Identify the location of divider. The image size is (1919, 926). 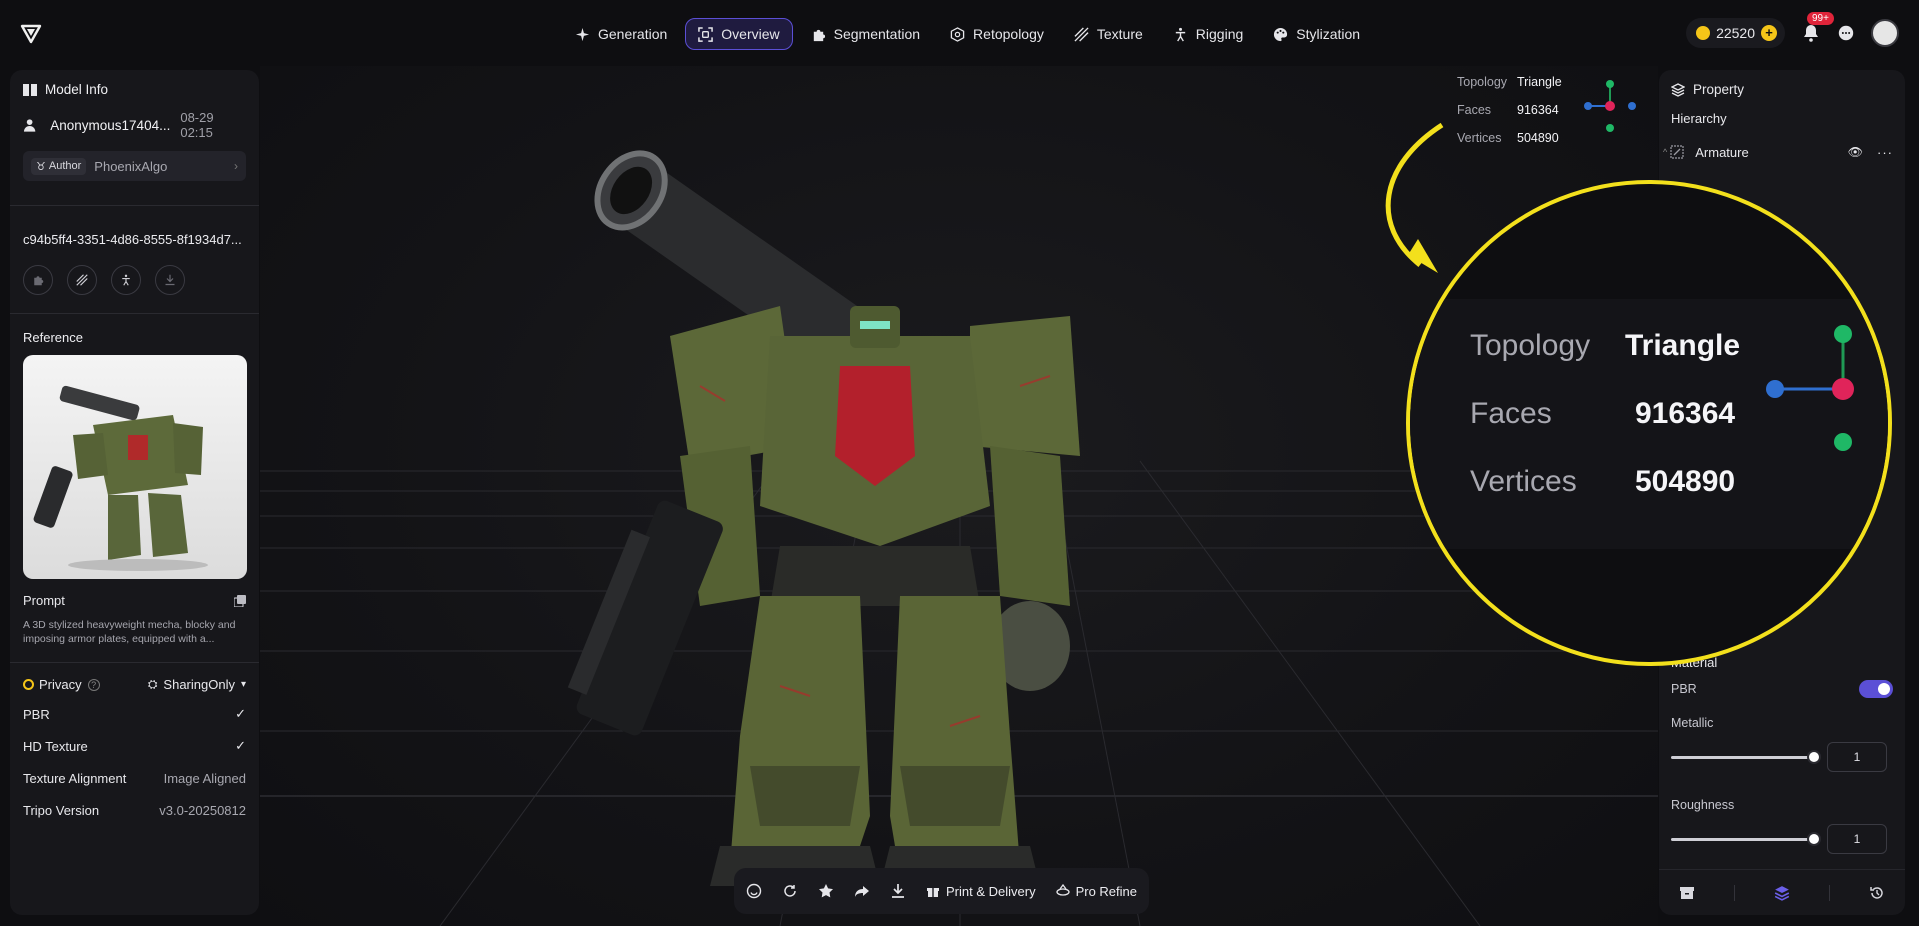
(134, 313).